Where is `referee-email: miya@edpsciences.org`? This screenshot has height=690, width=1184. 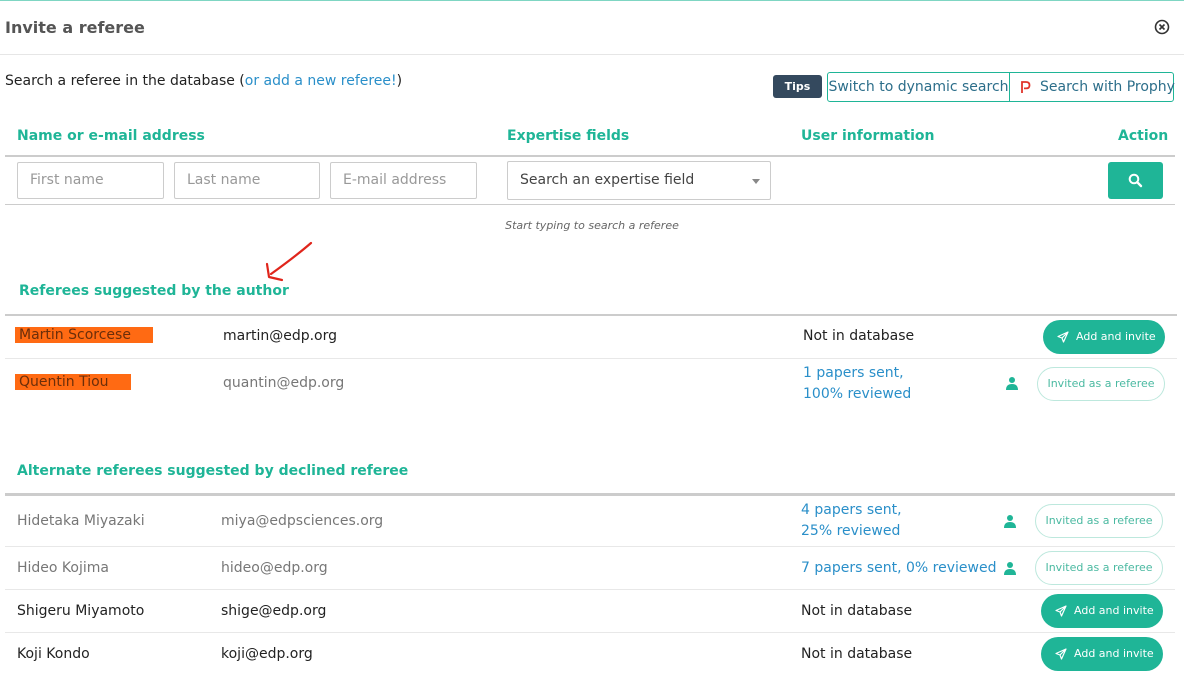 referee-email: miya@edpsciences.org is located at coordinates (302, 521).